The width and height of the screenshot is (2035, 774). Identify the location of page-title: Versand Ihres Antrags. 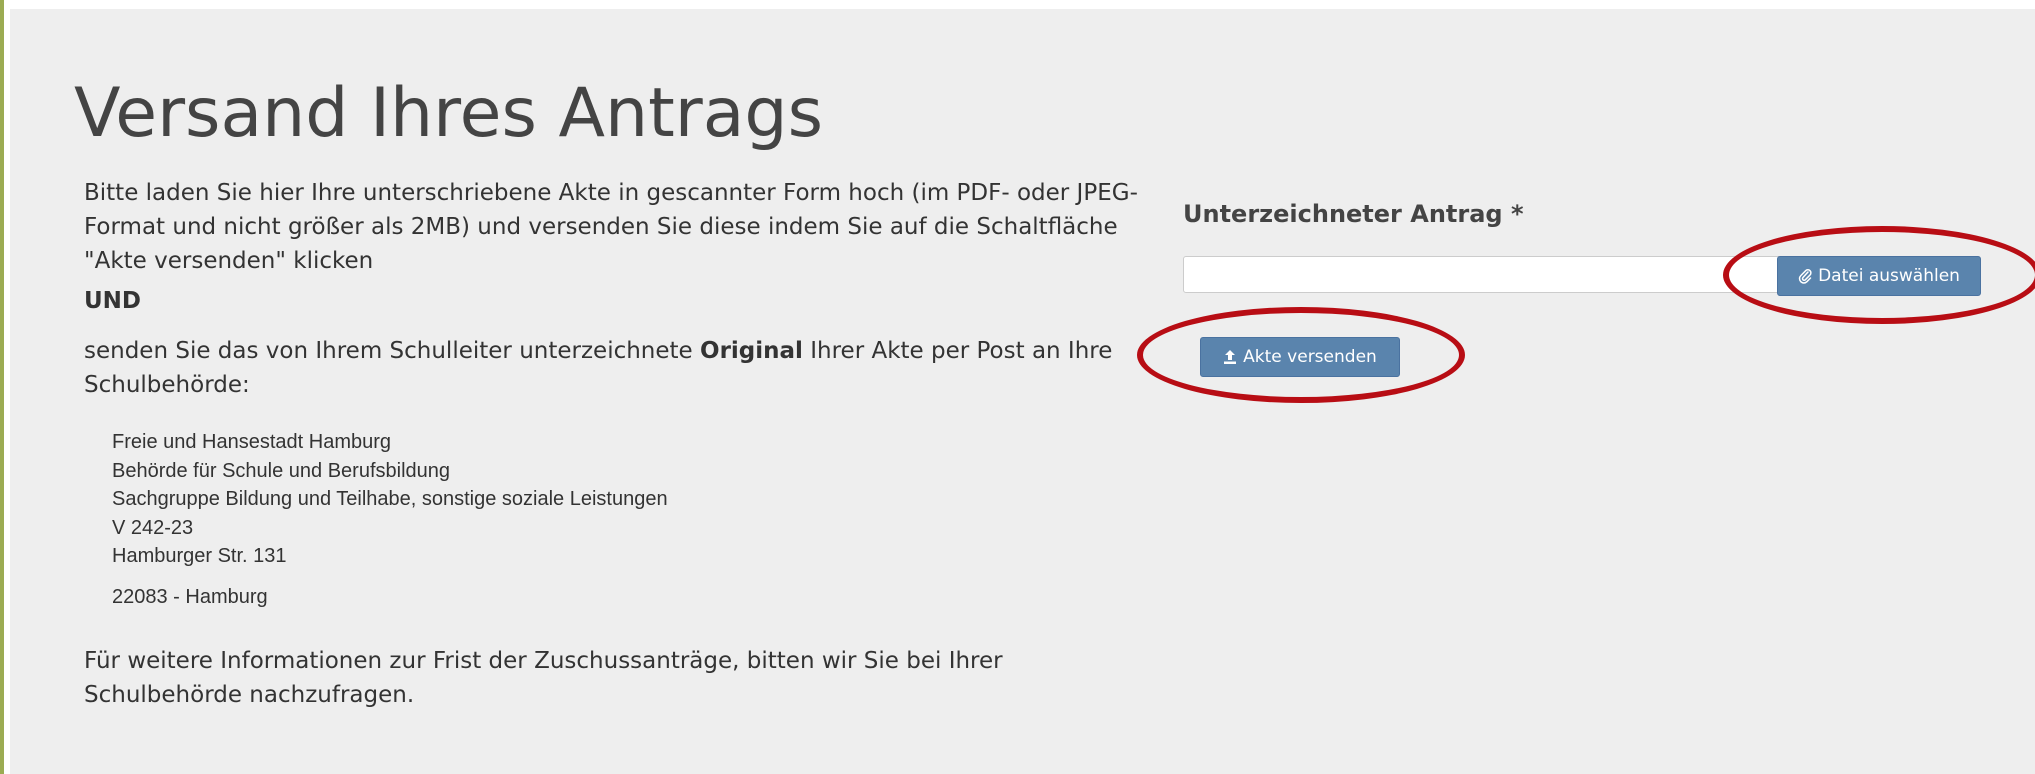
(448, 113).